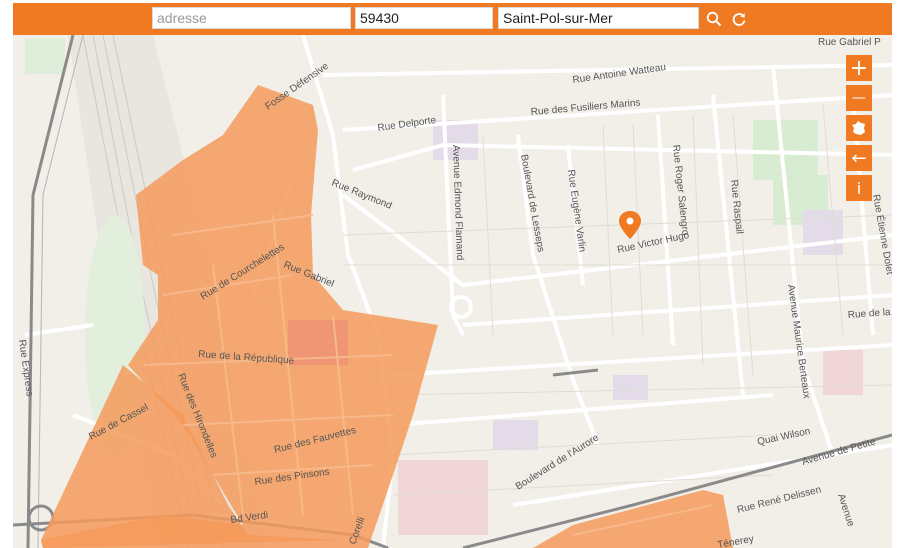  I want to click on zoom-out-button: —, so click(859, 98).